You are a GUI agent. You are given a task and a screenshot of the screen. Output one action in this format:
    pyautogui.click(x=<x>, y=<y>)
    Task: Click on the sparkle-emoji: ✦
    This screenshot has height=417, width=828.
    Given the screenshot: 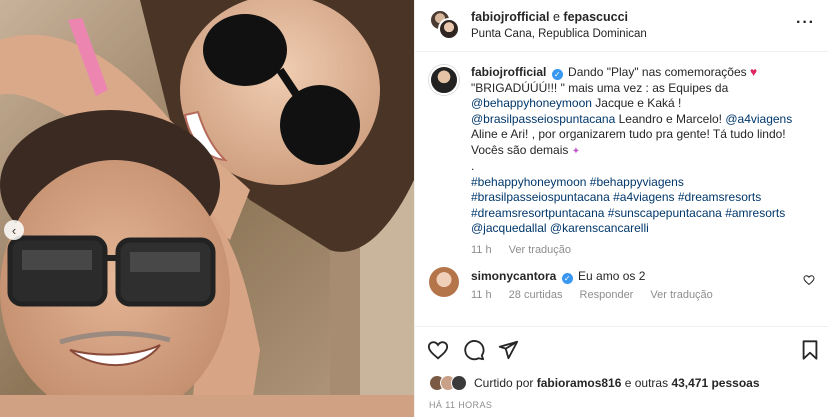 What is the action you would take?
    pyautogui.click(x=576, y=151)
    